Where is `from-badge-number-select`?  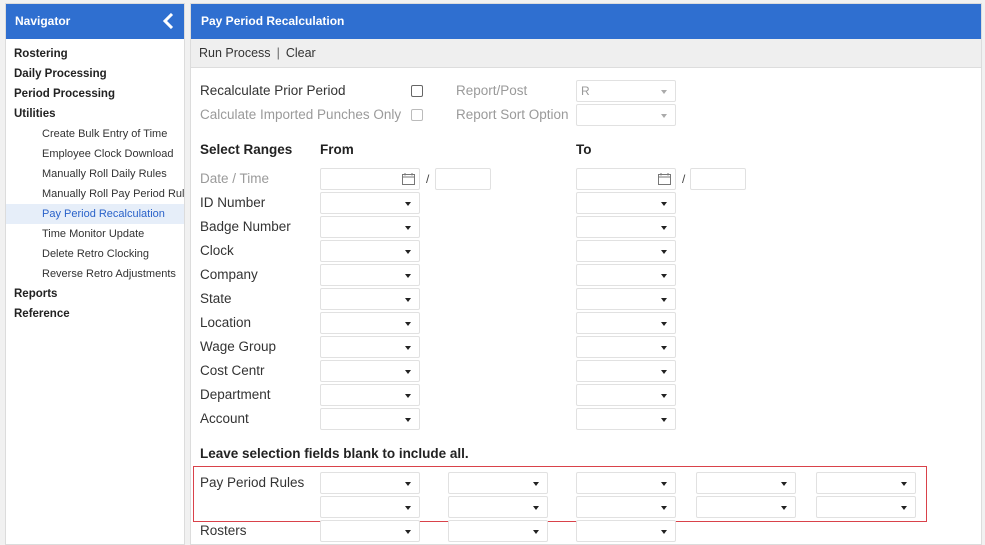
from-badge-number-select is located at coordinates (370, 227).